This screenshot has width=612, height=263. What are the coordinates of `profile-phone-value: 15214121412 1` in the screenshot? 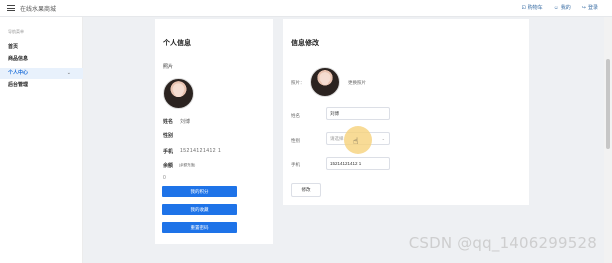 It's located at (201, 151).